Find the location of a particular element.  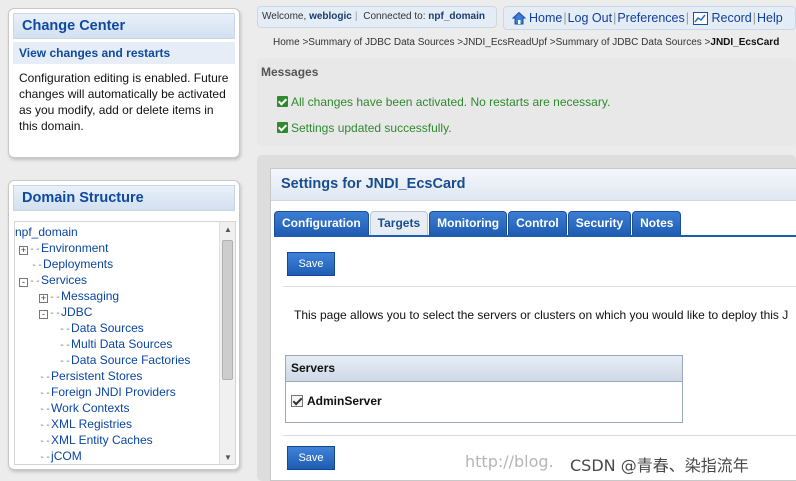

servers-header: Servers is located at coordinates (484, 369).